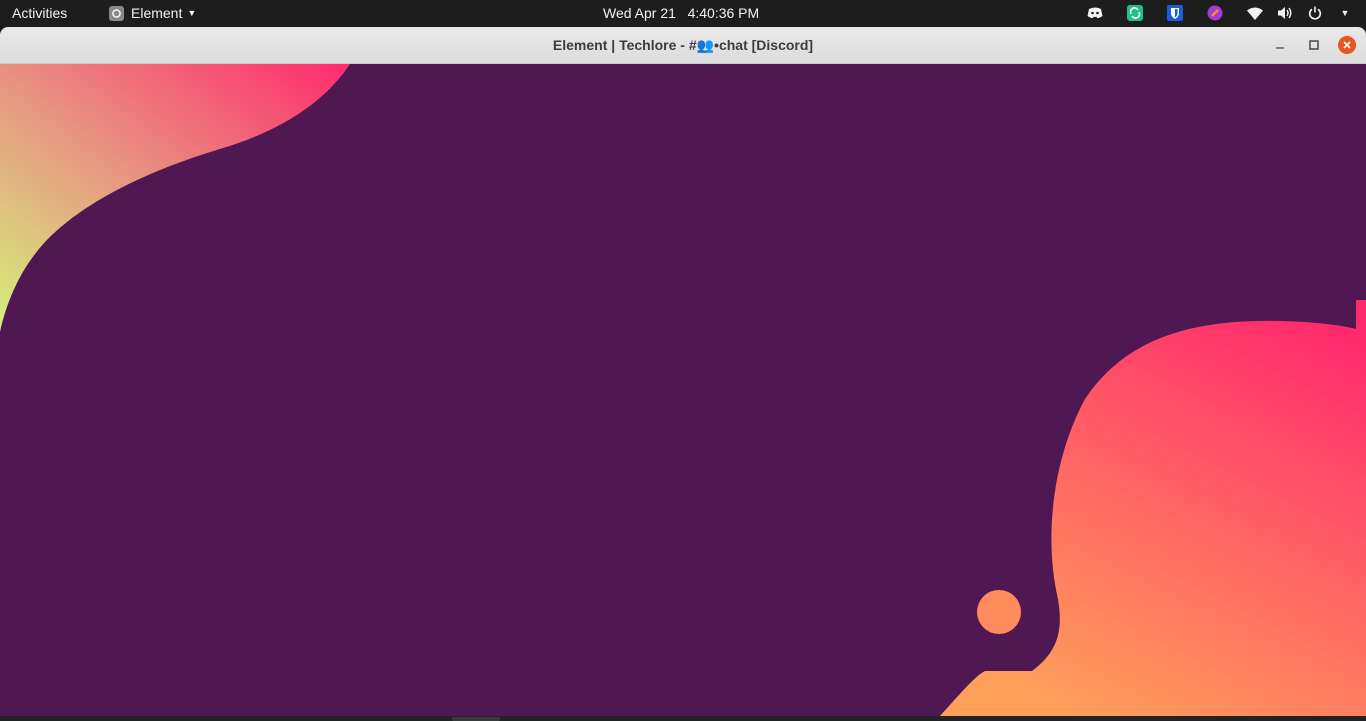  What do you see at coordinates (476, 719) in the screenshot?
I see `resize-handle` at bounding box center [476, 719].